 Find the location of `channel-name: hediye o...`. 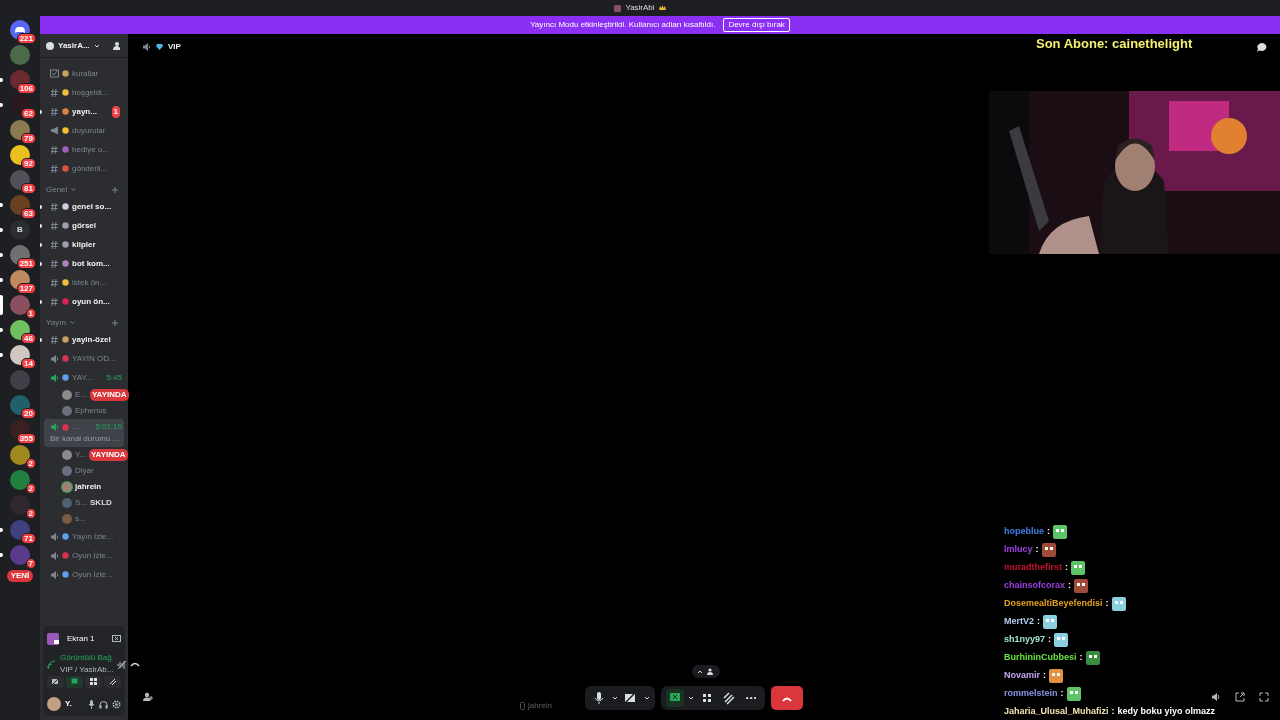

channel-name: hediye o... is located at coordinates (90, 149).